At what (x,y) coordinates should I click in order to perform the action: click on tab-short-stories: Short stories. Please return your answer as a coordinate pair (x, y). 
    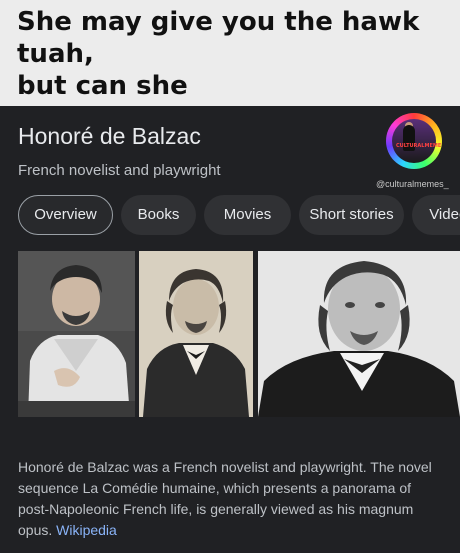
    Looking at the image, I should click on (351, 215).